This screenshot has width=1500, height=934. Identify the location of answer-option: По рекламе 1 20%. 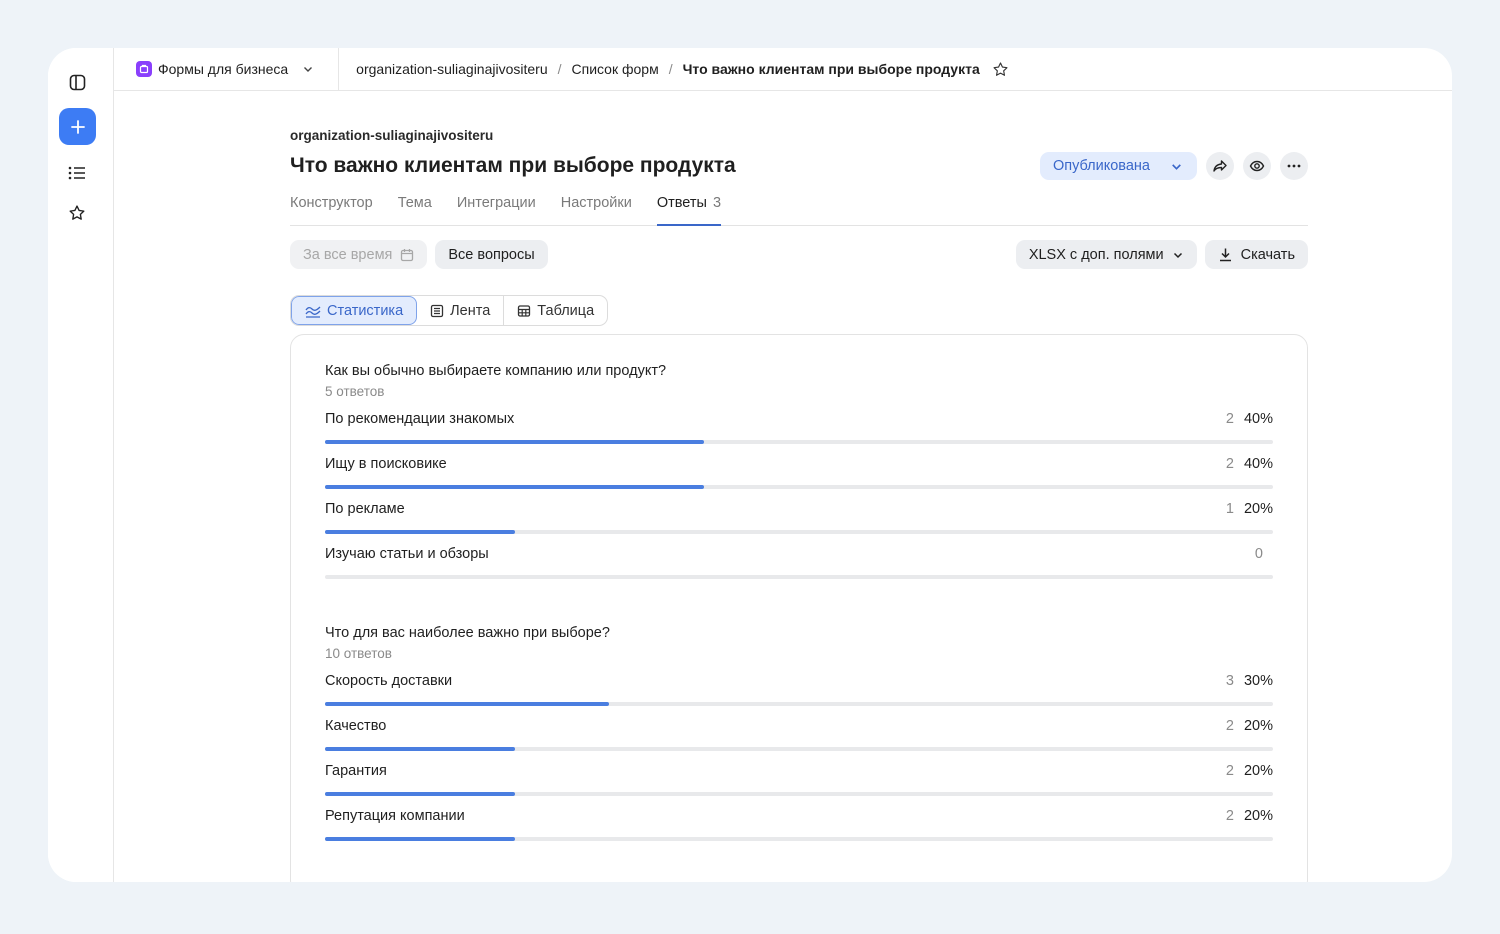
(799, 517).